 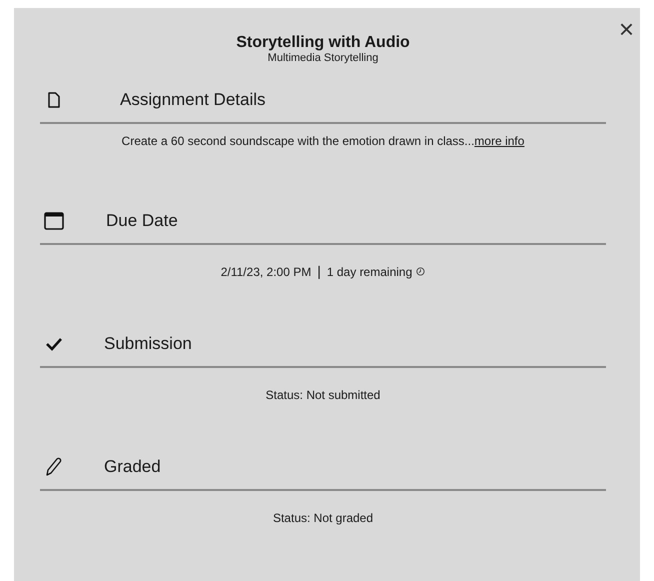 What do you see at coordinates (142, 221) in the screenshot?
I see `section-heading: Due Date` at bounding box center [142, 221].